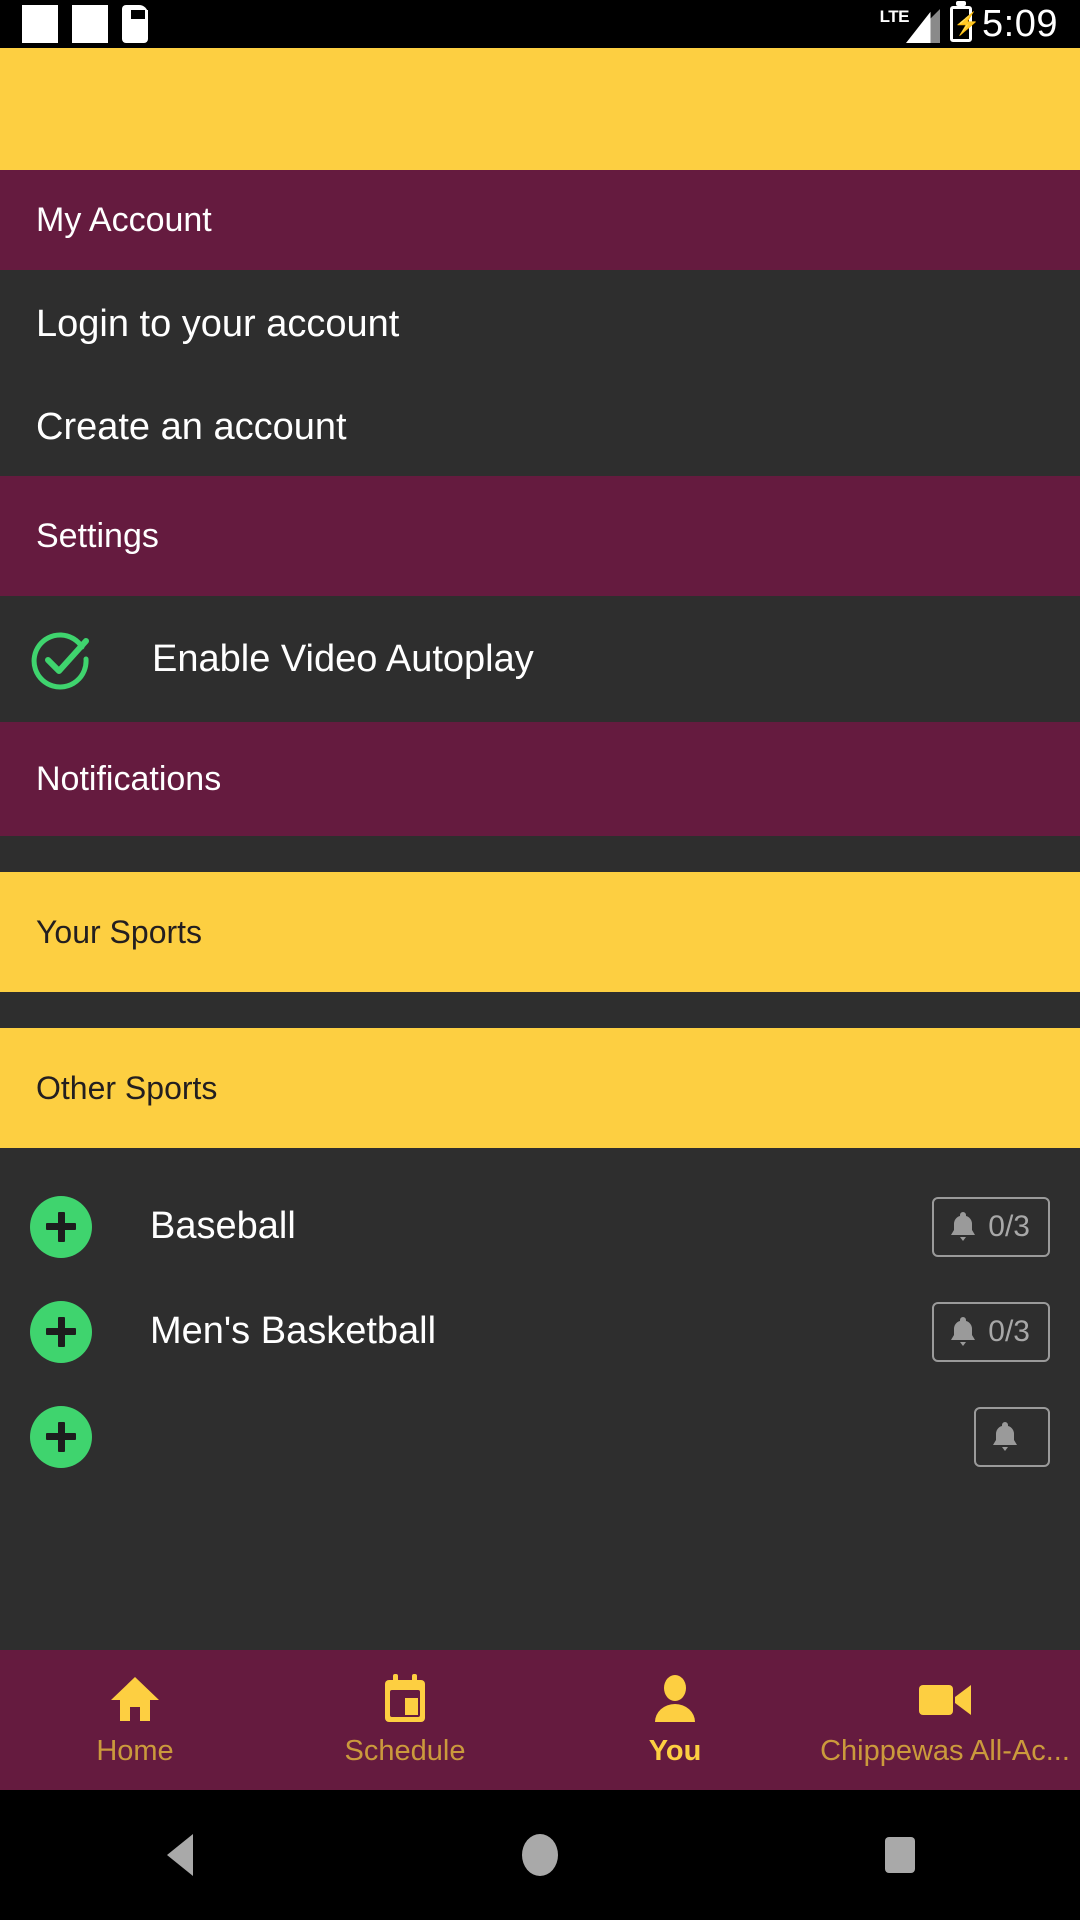 Image resolution: width=1080 pixels, height=1920 pixels. I want to click on section-title: Settings, so click(97, 535).